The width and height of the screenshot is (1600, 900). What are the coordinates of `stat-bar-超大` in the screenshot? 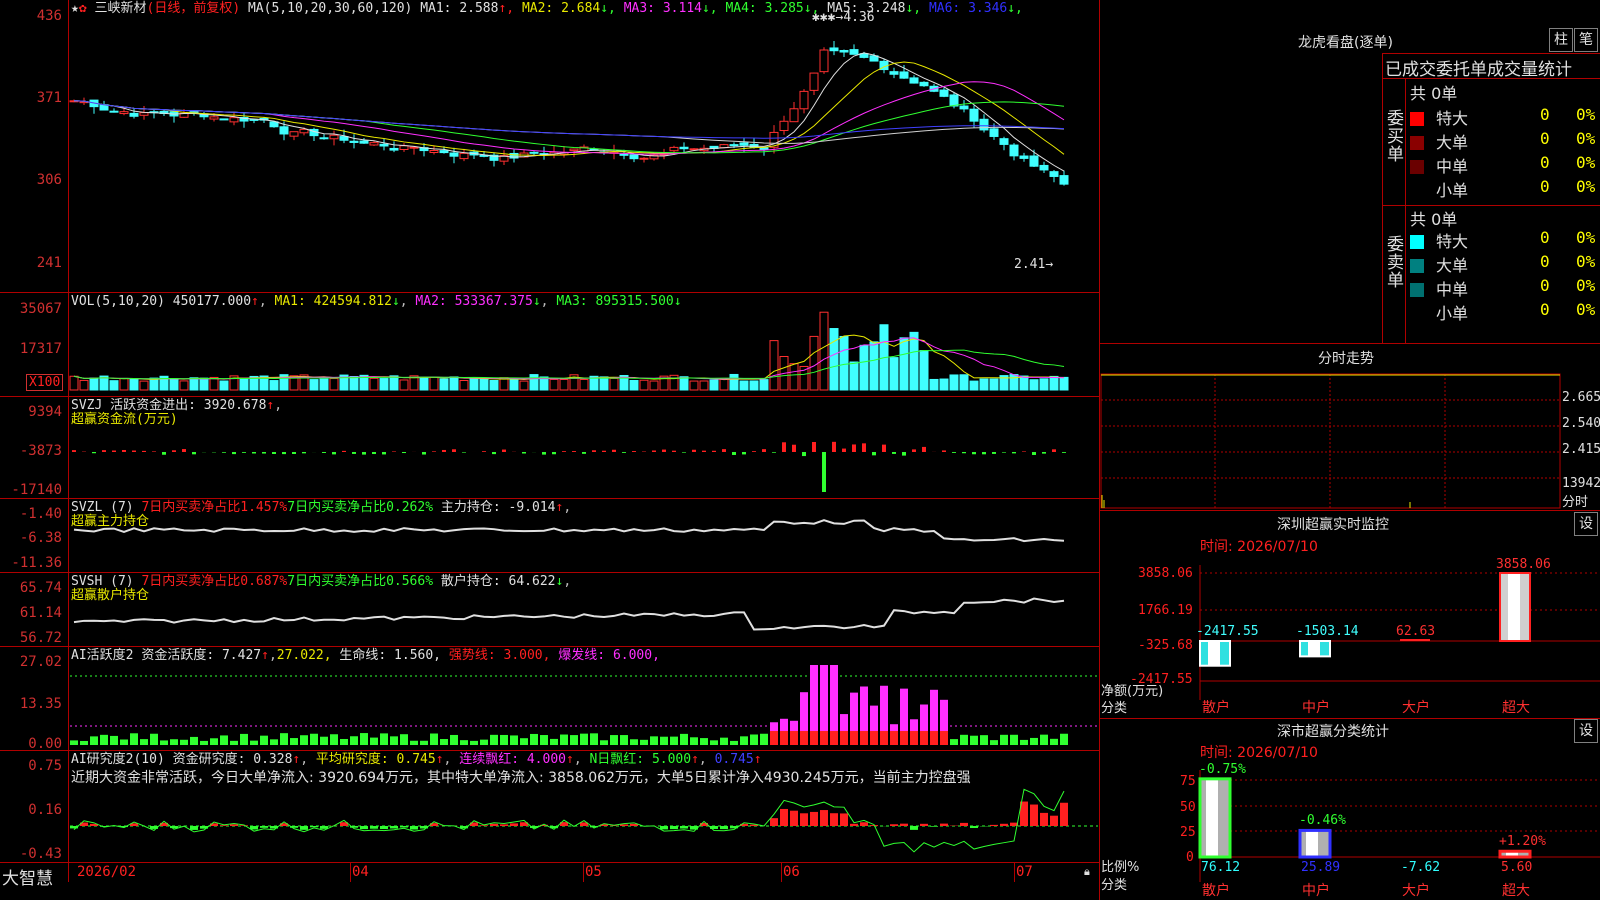 It's located at (1515, 854).